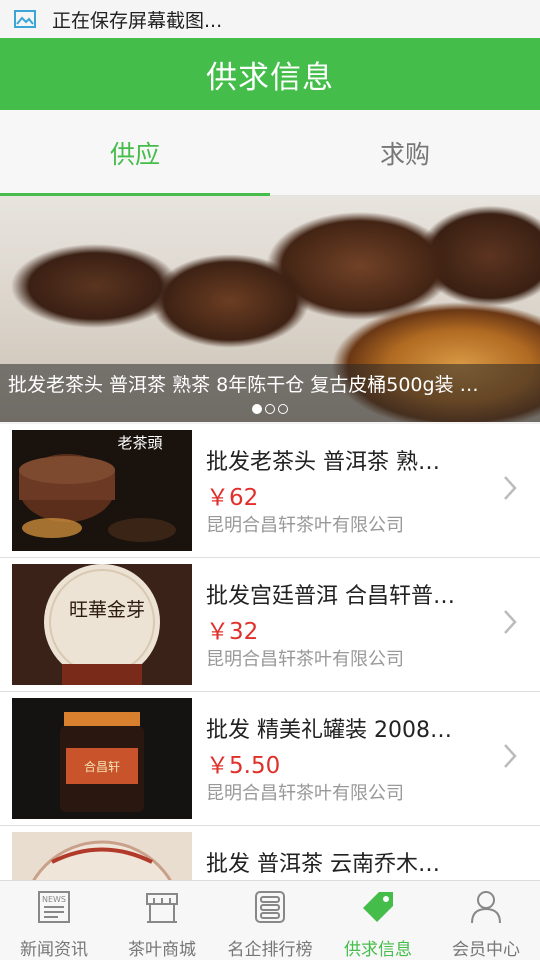 The width and height of the screenshot is (540, 960). Describe the element at coordinates (54, 899) in the screenshot. I see `svg-text: NEWS` at that location.